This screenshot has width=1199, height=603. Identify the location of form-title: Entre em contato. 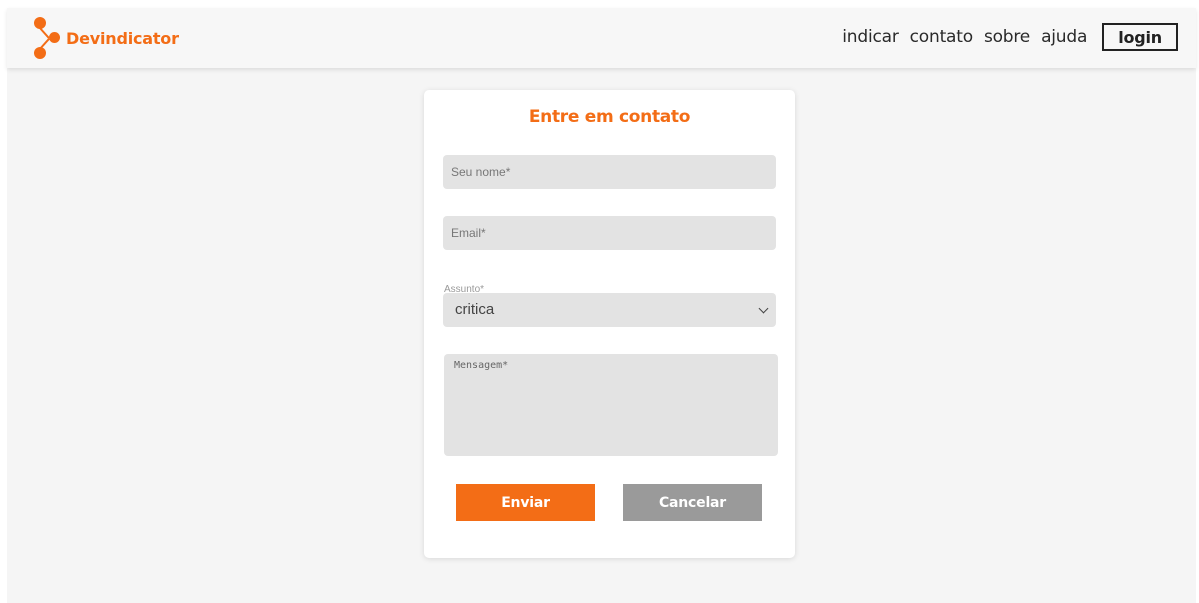
(609, 117).